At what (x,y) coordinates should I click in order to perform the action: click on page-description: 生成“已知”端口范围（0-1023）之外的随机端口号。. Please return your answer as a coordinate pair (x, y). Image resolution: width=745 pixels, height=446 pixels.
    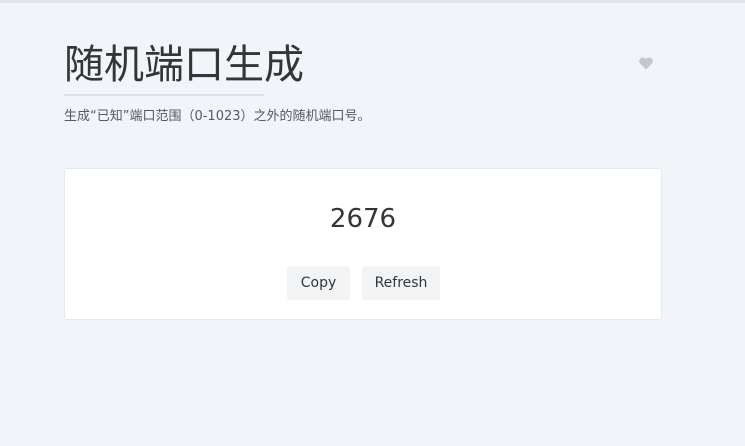
    Looking at the image, I should click on (217, 116).